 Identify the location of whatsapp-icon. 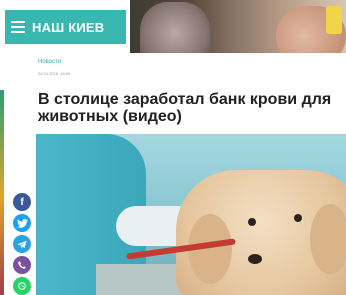
(22, 286).